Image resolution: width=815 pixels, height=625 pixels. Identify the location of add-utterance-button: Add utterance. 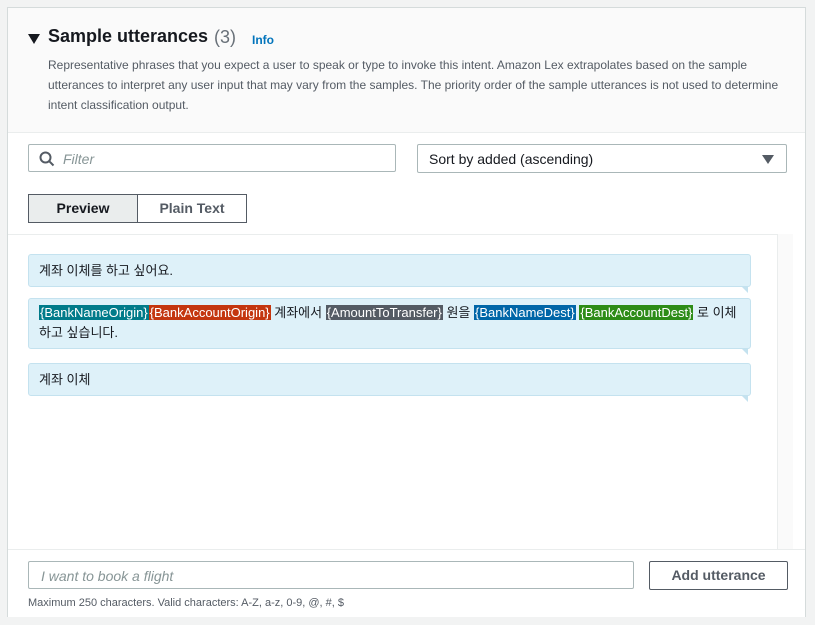
(718, 575).